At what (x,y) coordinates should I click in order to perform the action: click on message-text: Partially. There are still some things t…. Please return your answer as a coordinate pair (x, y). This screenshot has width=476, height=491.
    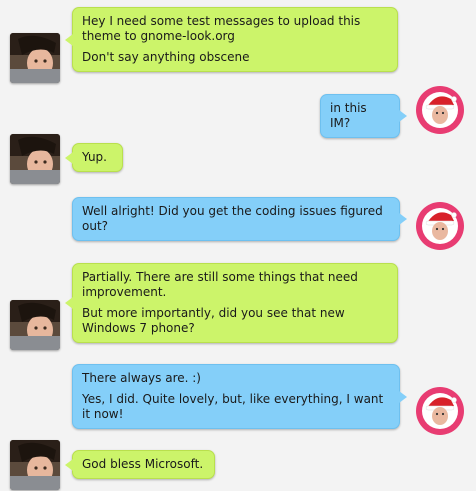
    Looking at the image, I should click on (220, 284).